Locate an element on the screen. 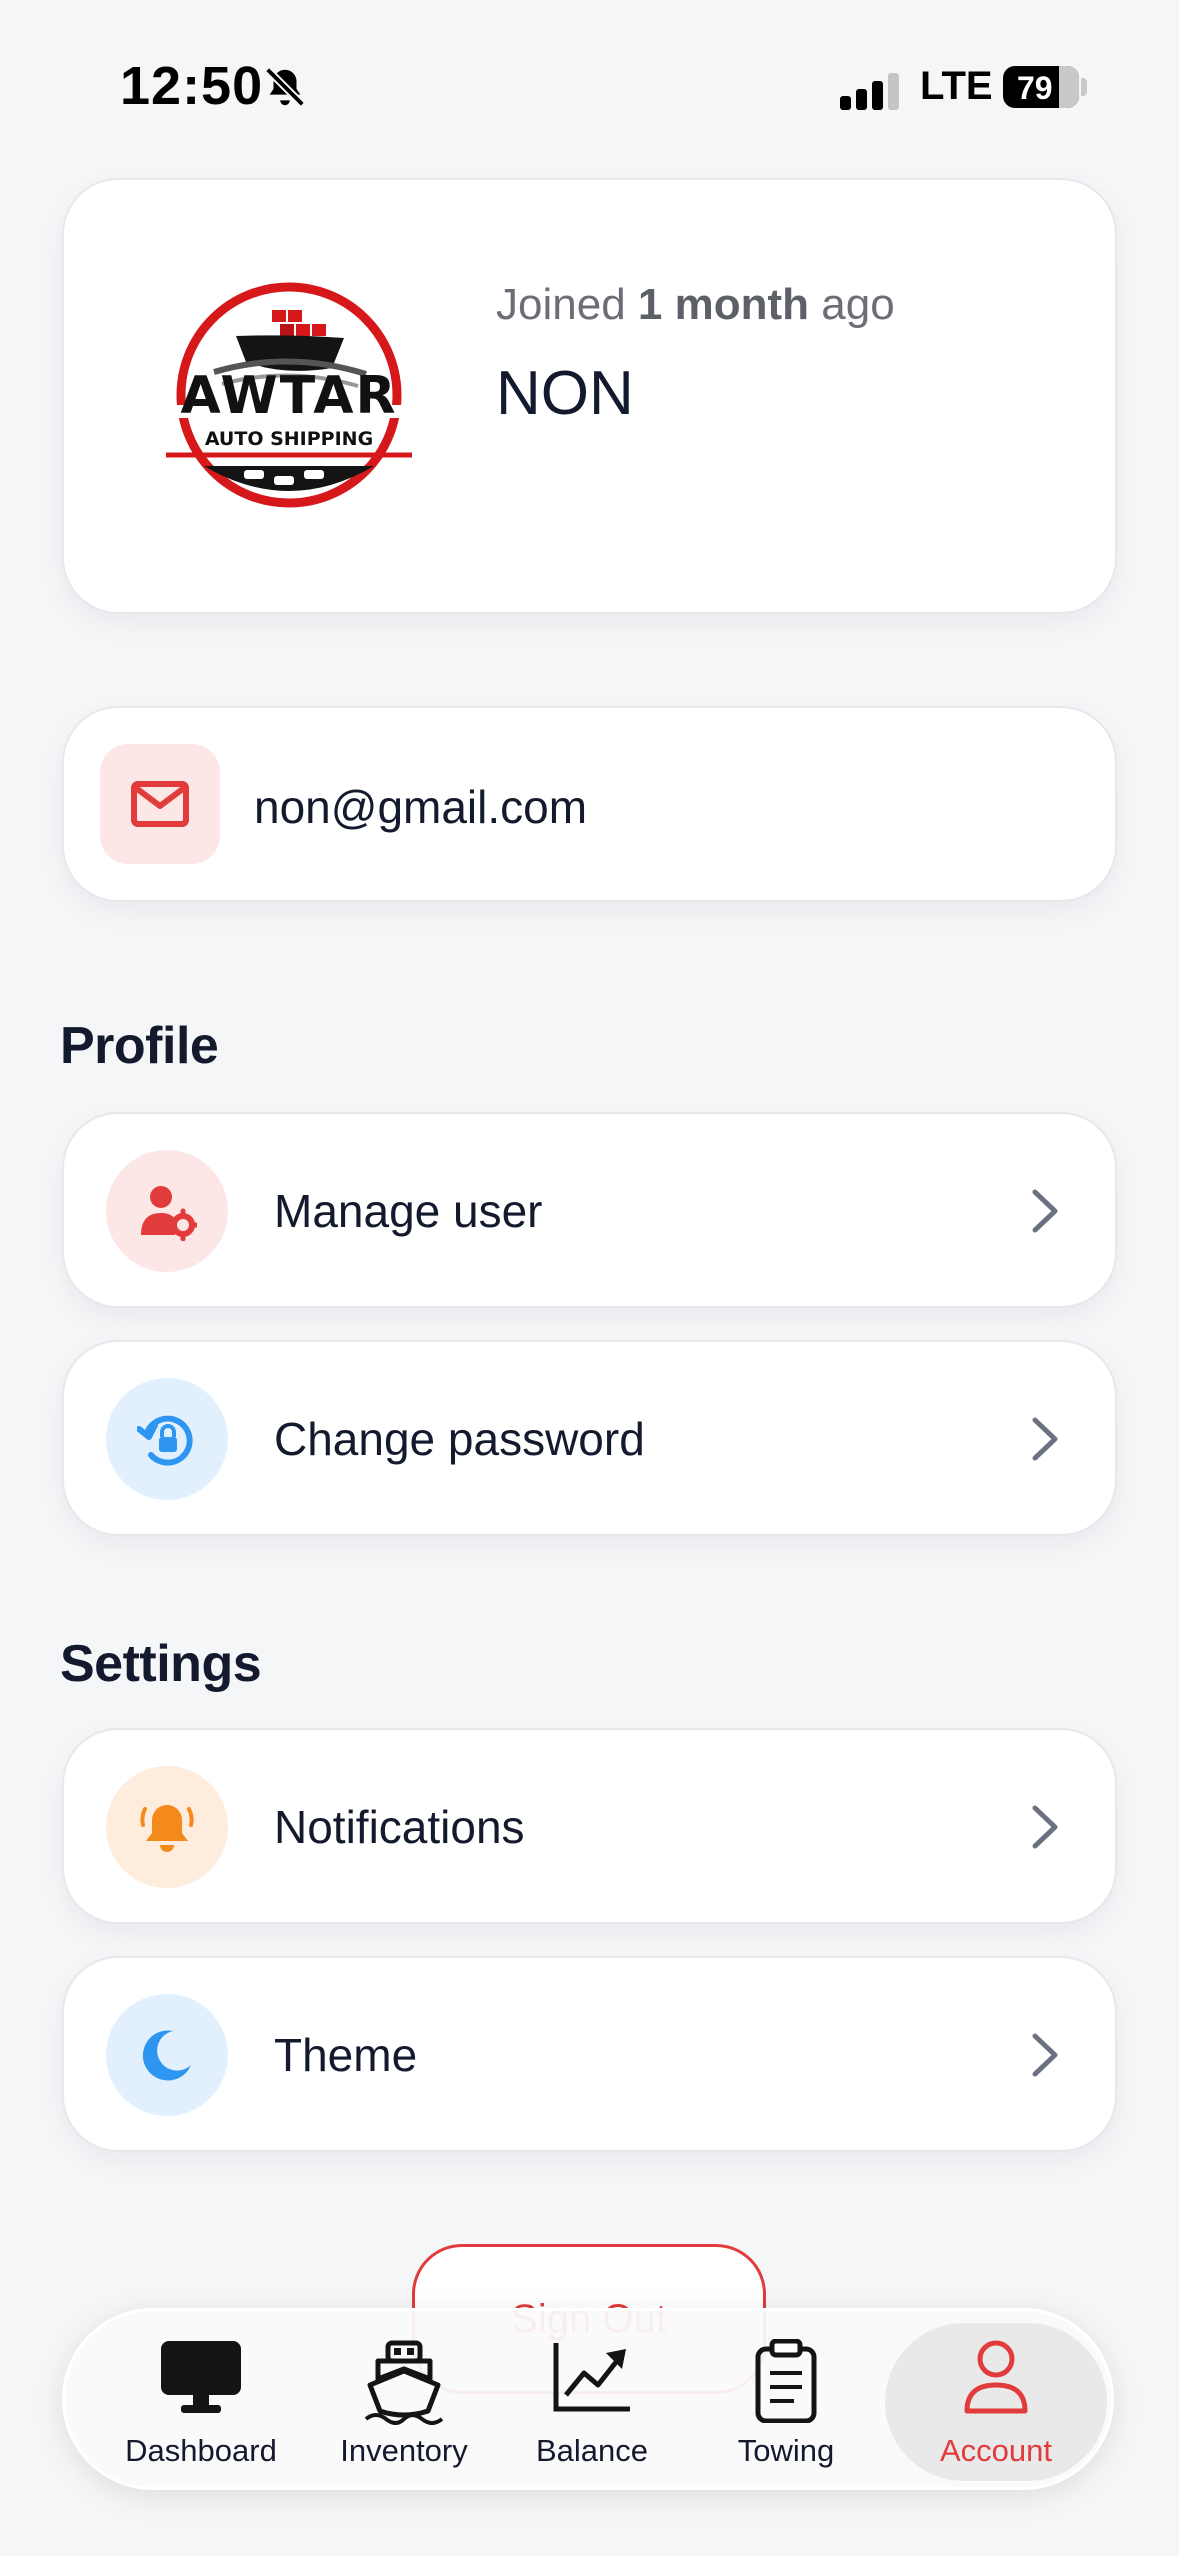 The image size is (1179, 2556). change-password-label: Change password is located at coordinates (459, 1439).